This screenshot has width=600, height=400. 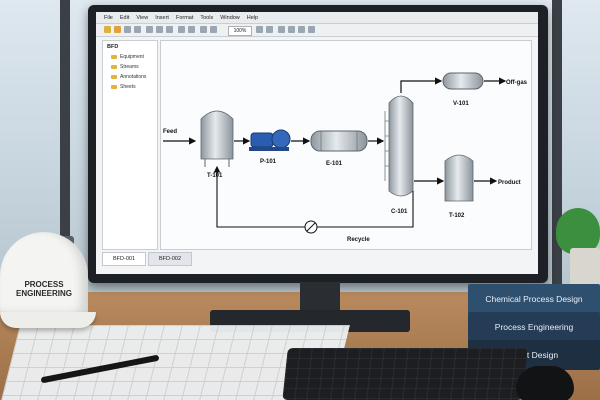 I want to click on menu-view: View, so click(x=142, y=17).